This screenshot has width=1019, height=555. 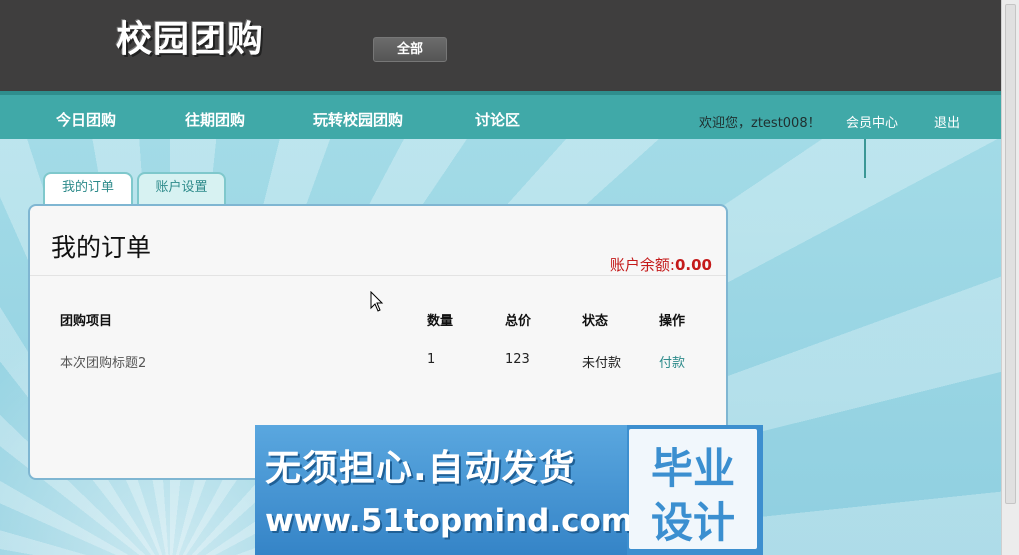 What do you see at coordinates (410, 49) in the screenshot?
I see `city-select-button: 全部` at bounding box center [410, 49].